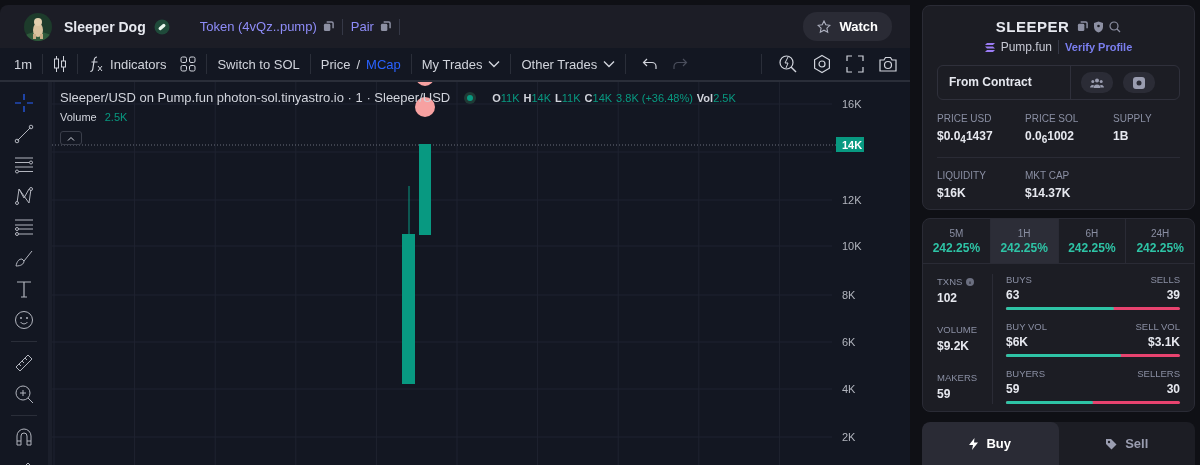 The width and height of the screenshot is (1200, 465). Describe the element at coordinates (266, 26) in the screenshot. I see `token-link: Token (4vQz..pump)` at that location.